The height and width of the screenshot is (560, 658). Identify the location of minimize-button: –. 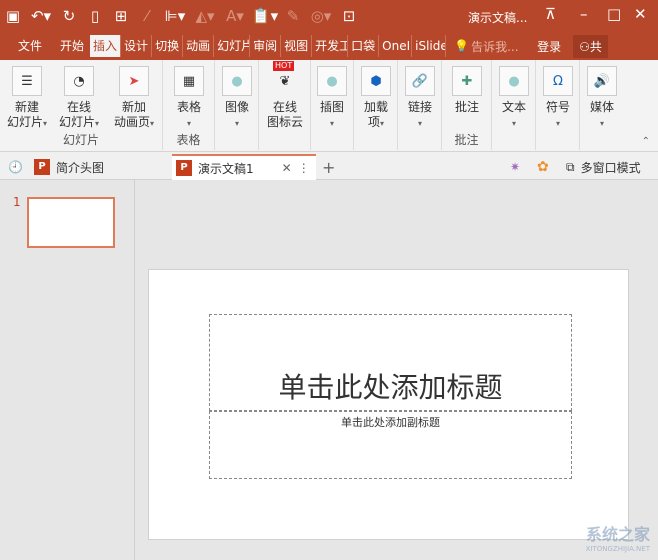
(584, 14).